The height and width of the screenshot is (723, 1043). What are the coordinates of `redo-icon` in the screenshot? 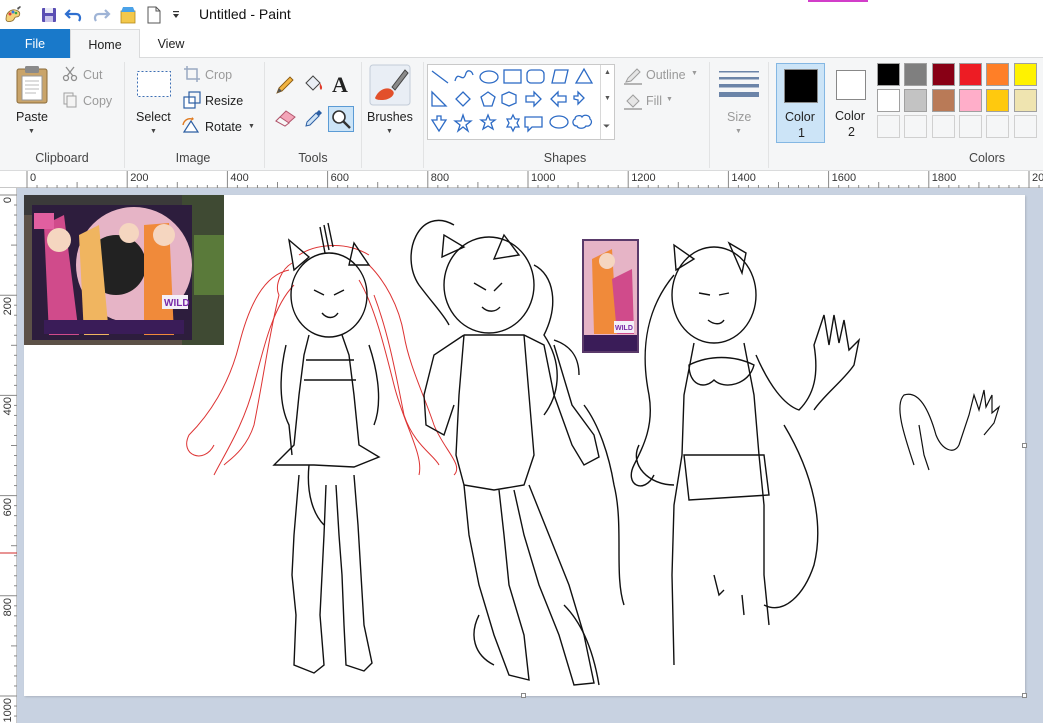 It's located at (101, 15).